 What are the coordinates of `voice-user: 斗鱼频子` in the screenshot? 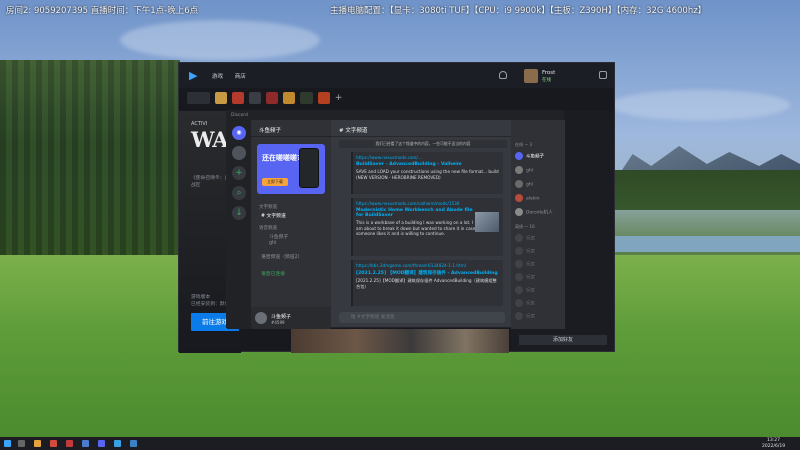 It's located at (278, 236).